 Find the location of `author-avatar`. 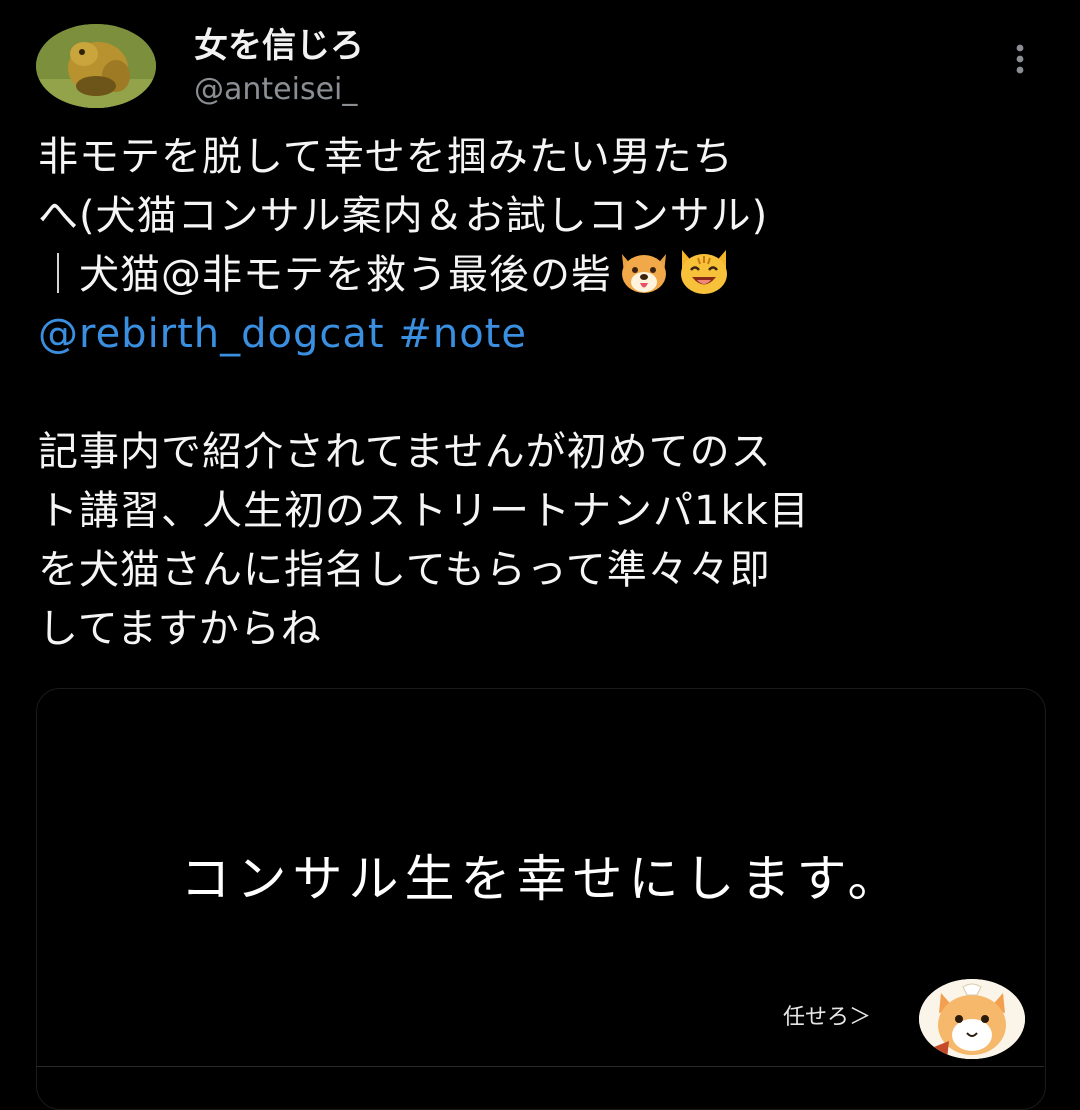

author-avatar is located at coordinates (96, 66).